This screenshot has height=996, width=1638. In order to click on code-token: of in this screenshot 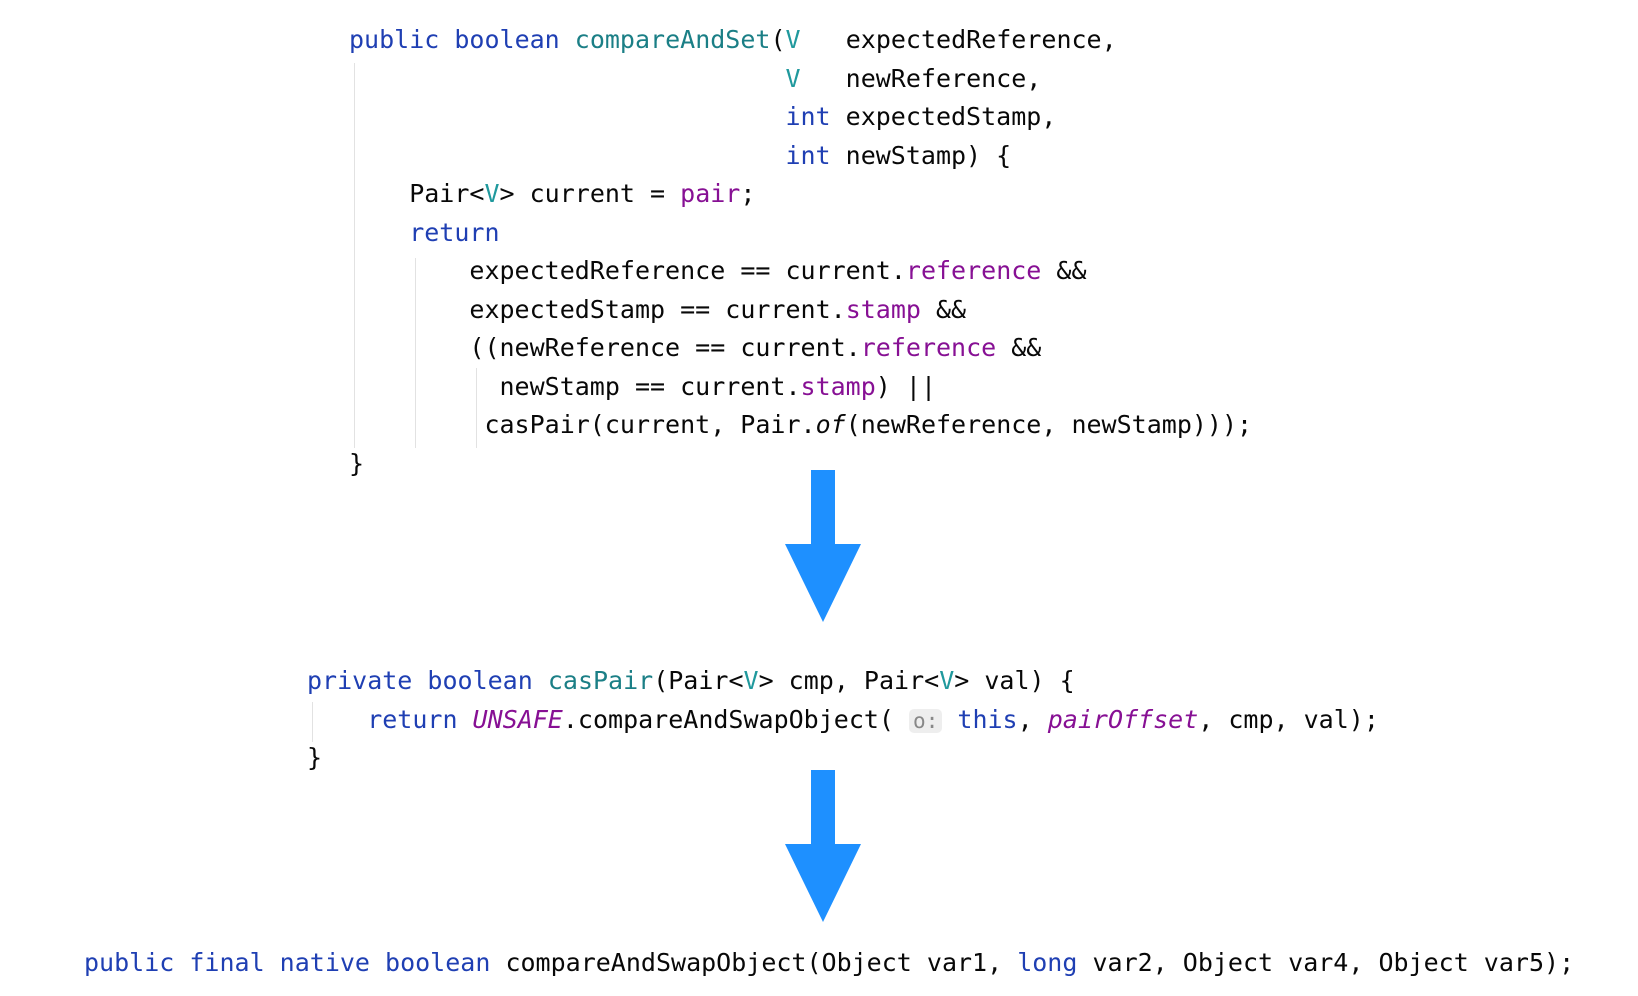, I will do `click(830, 424)`.